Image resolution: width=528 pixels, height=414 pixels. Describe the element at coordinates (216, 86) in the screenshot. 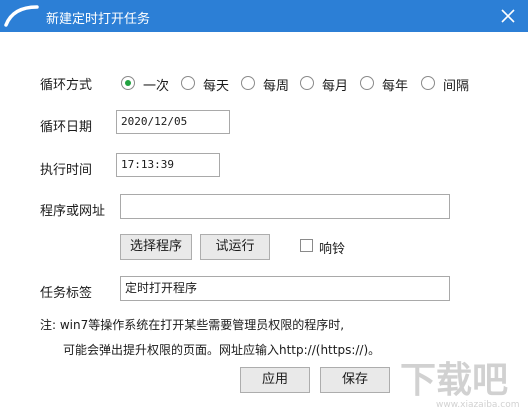

I see `radio-label: 每天` at that location.